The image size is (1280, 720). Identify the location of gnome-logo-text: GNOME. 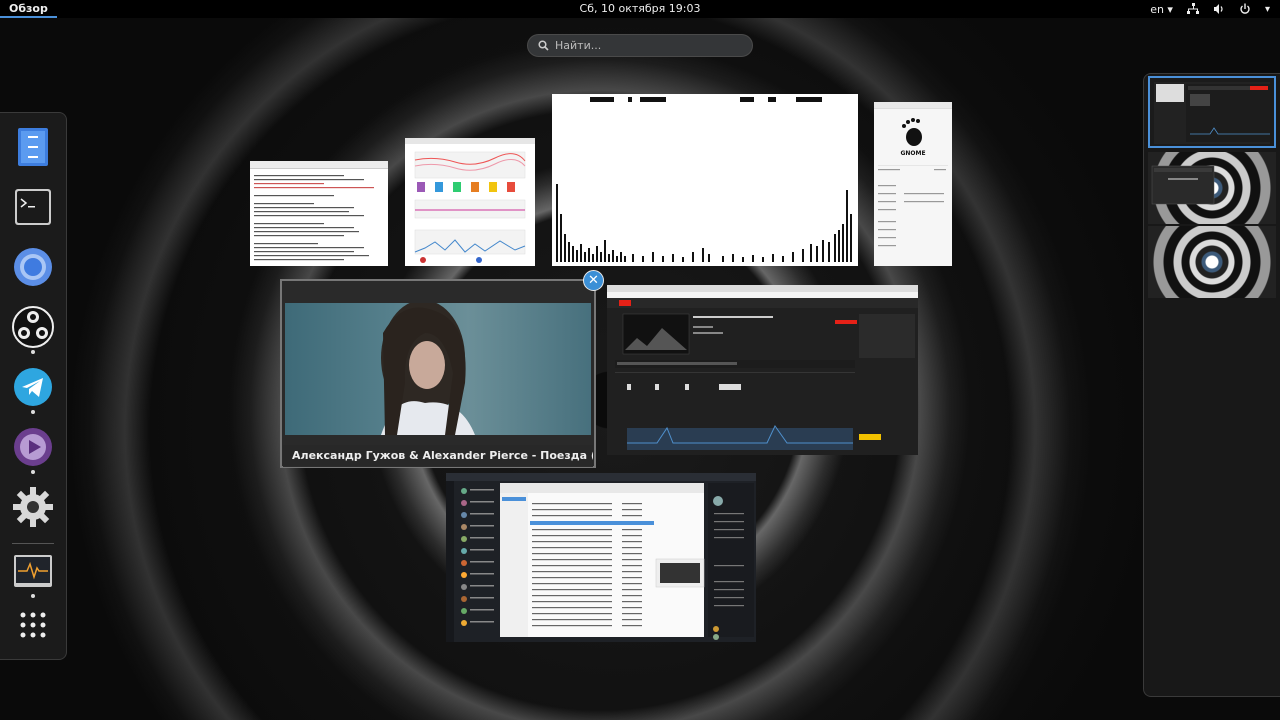
(913, 153).